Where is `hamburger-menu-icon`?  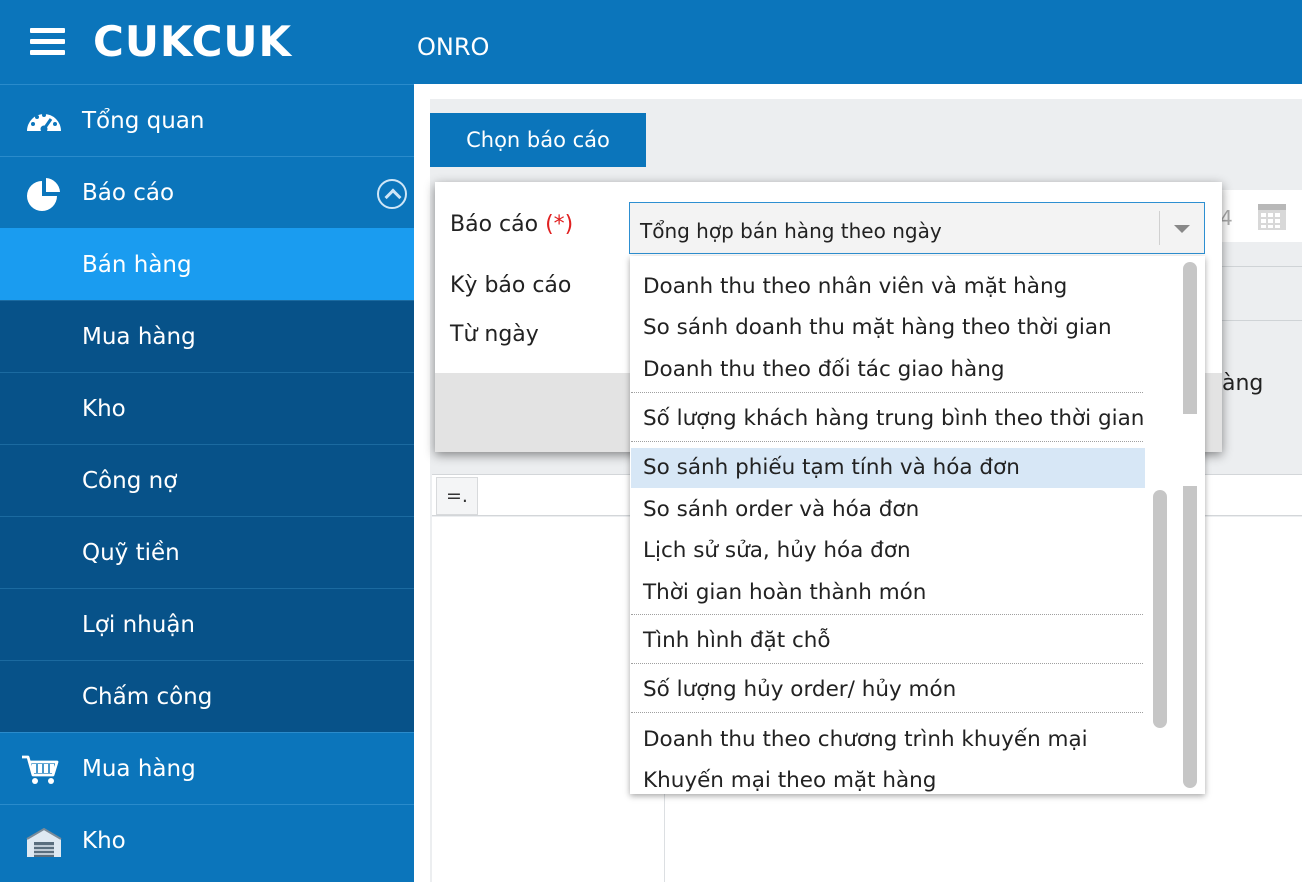 hamburger-menu-icon is located at coordinates (47, 42).